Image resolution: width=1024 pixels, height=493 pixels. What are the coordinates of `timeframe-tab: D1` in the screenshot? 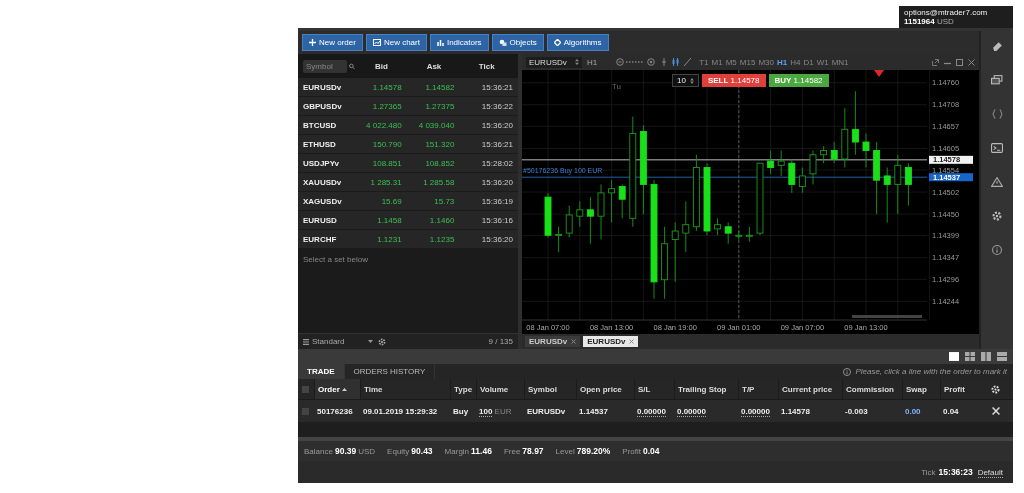 It's located at (808, 62).